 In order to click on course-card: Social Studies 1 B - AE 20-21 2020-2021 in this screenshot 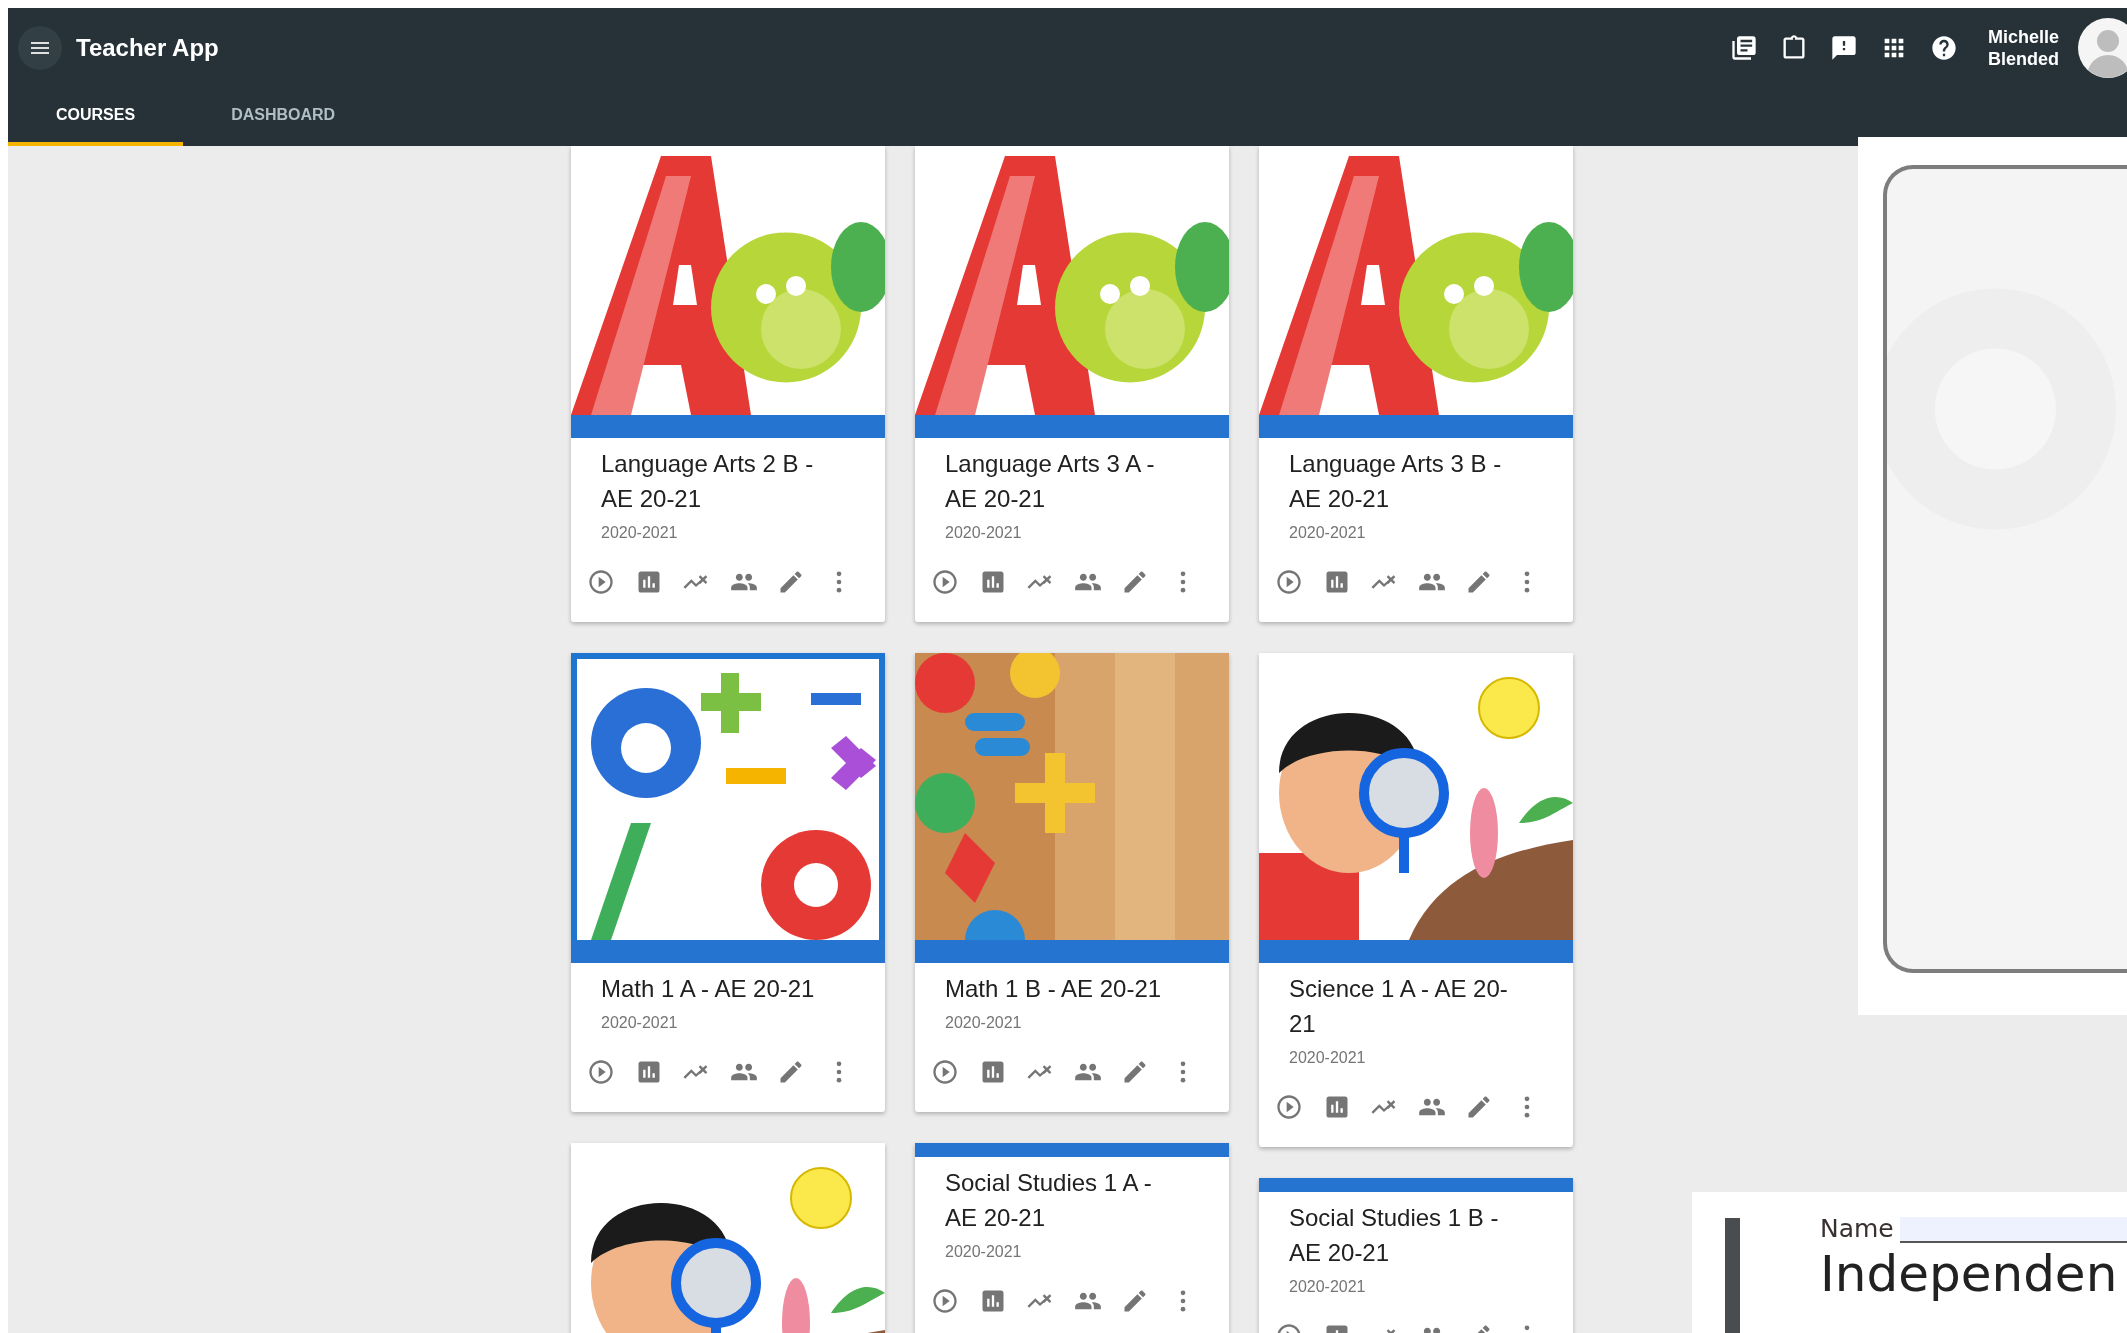, I will do `click(1416, 1255)`.